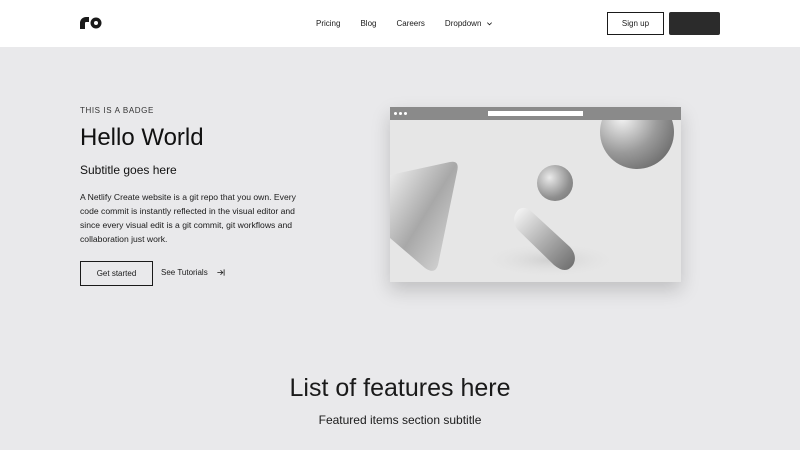 The width and height of the screenshot is (800, 450). I want to click on header-dark-button, so click(694, 23).